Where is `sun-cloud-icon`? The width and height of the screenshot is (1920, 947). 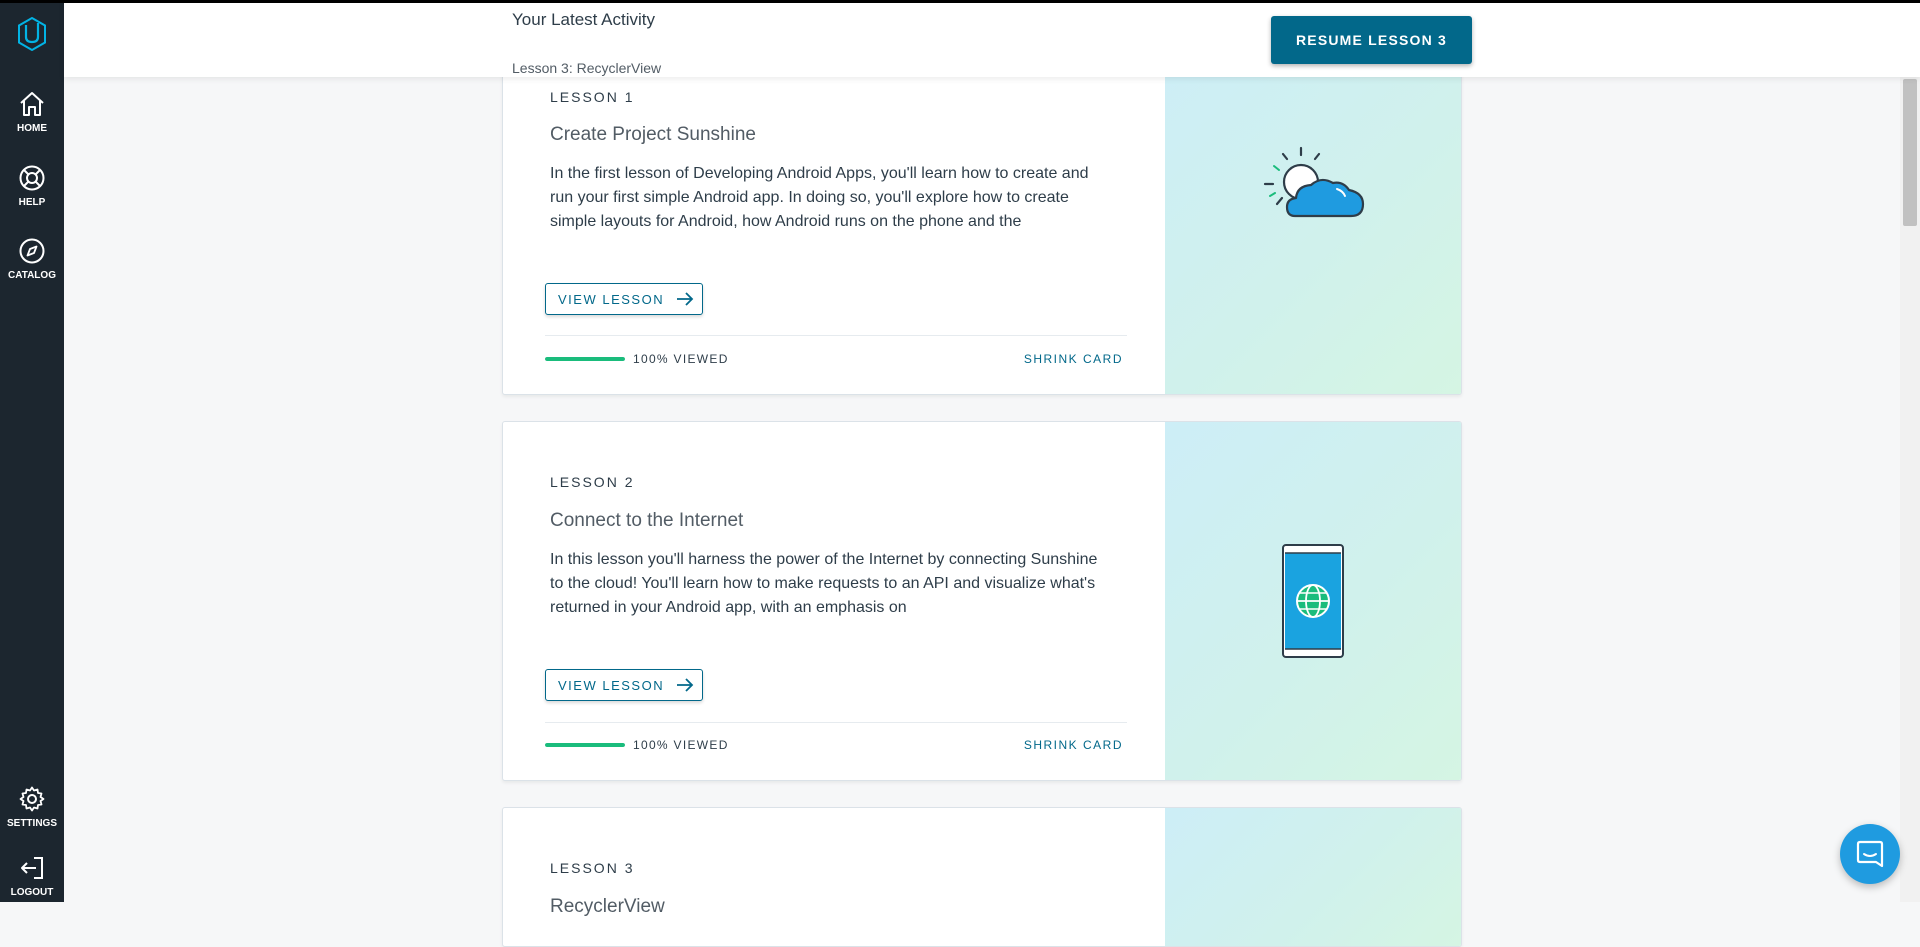
sun-cloud-icon is located at coordinates (1314, 182).